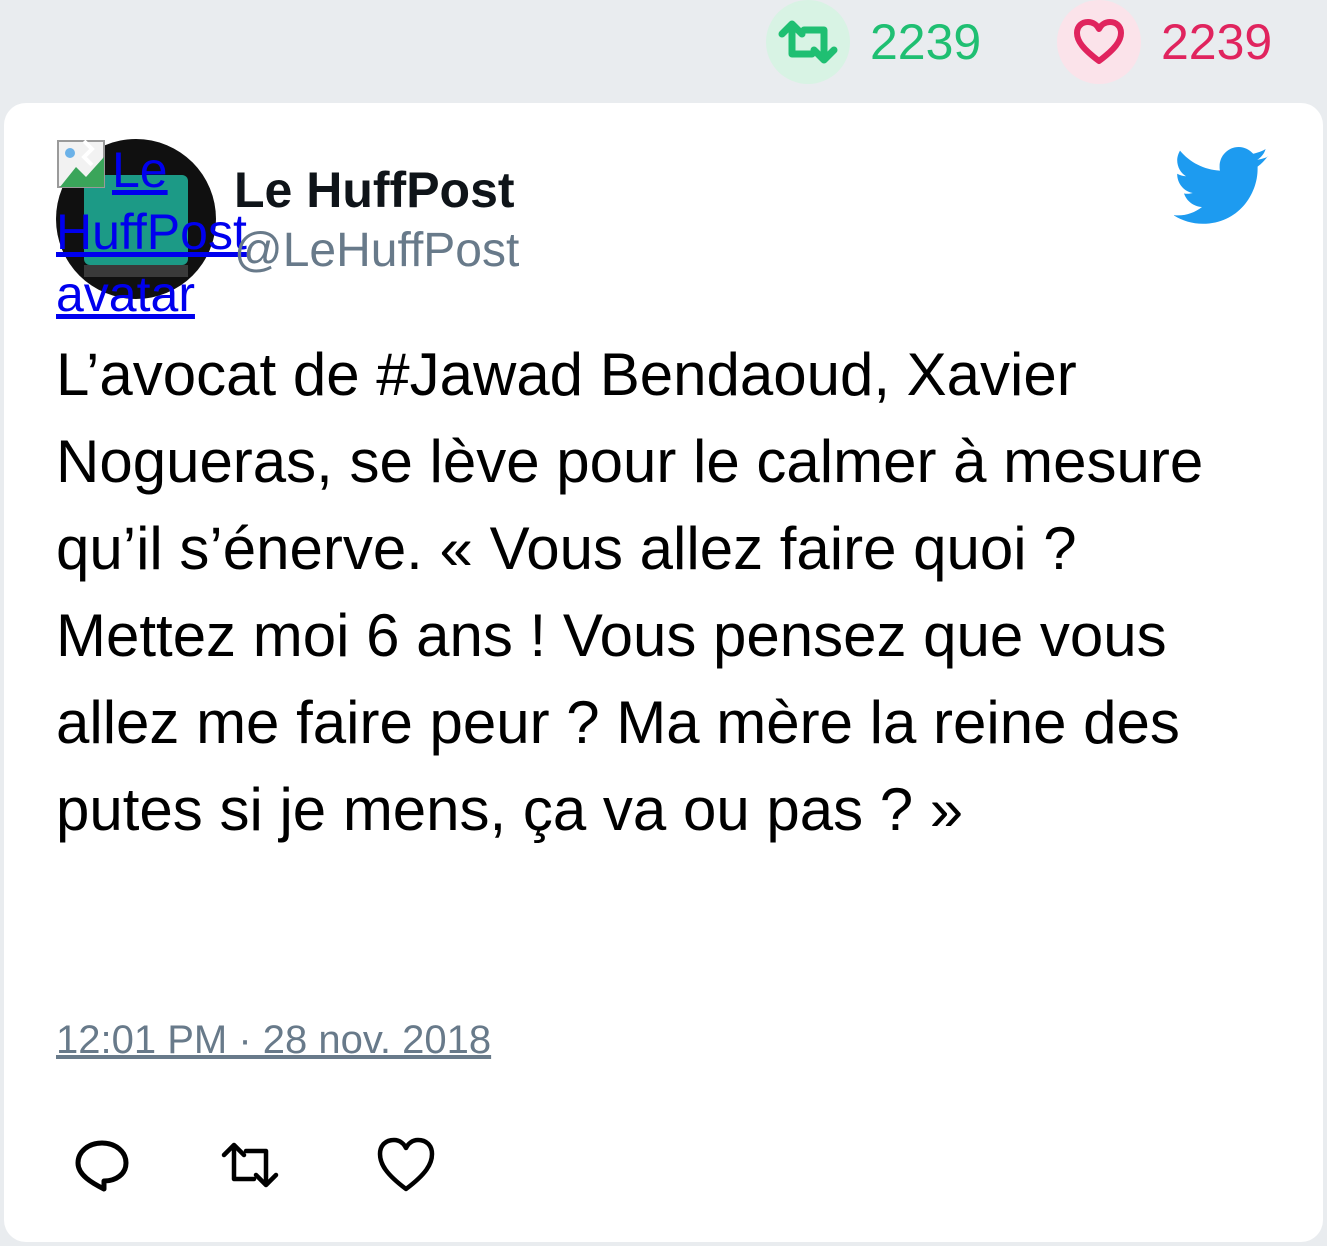 This screenshot has height=1246, width=1327. What do you see at coordinates (663, 1168) in the screenshot?
I see `tweet-actions` at bounding box center [663, 1168].